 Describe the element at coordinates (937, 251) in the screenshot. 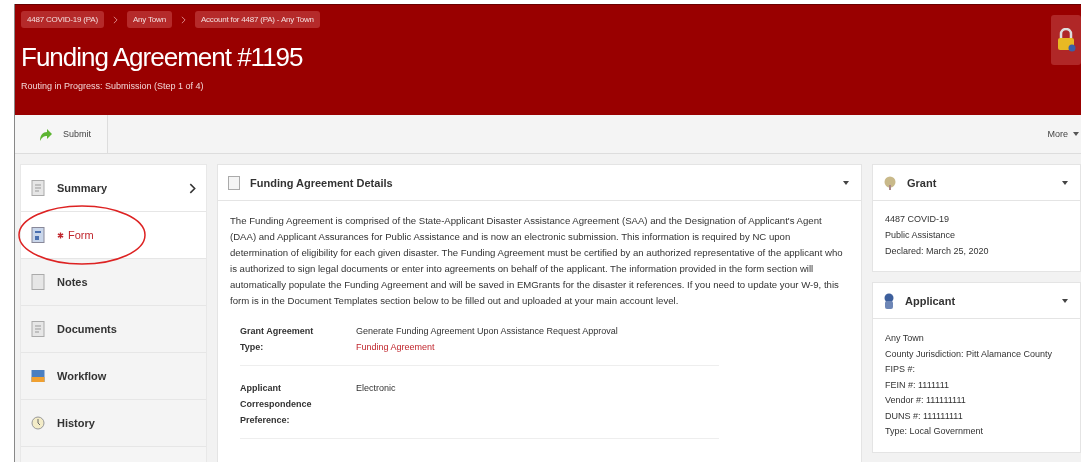

I see `grant-detail: Declared: March 25, 2020` at that location.